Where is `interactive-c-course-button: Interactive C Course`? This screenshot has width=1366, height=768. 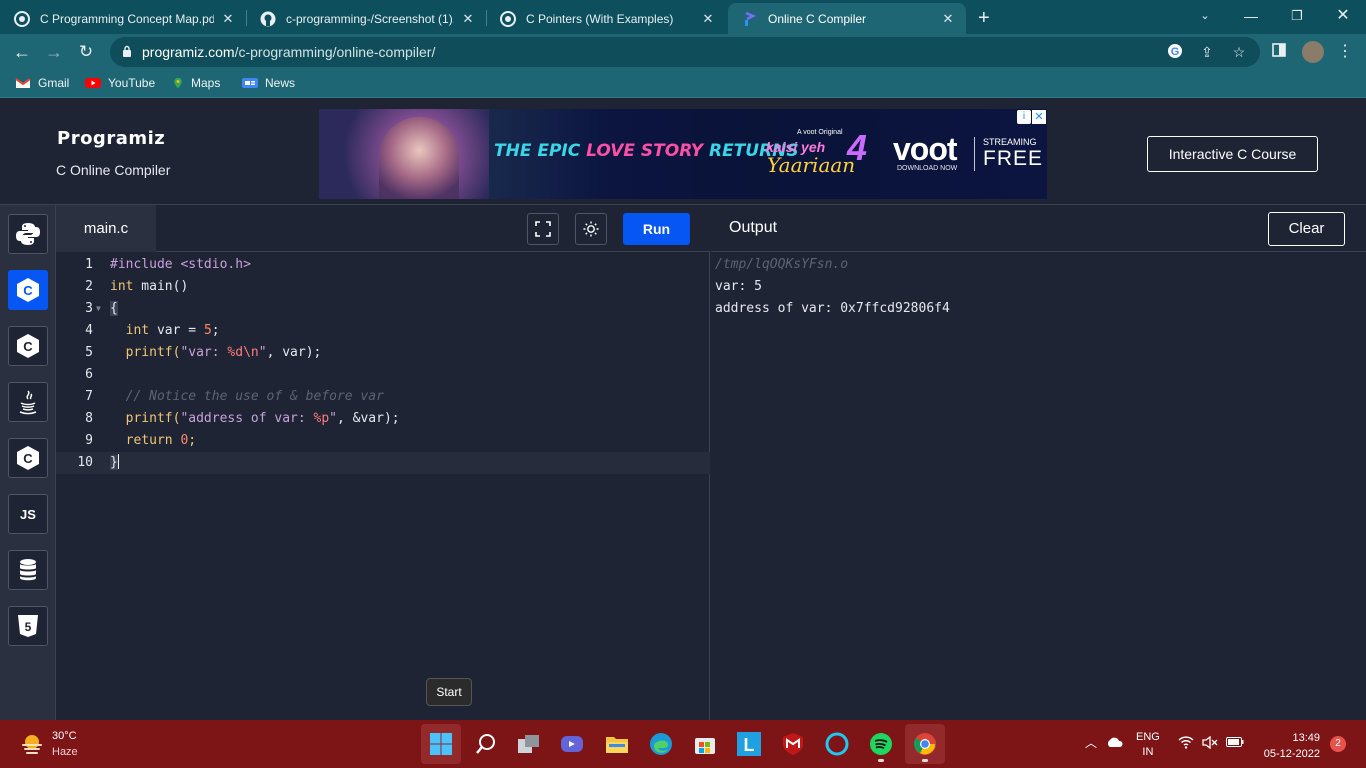 interactive-c-course-button: Interactive C Course is located at coordinates (1232, 154).